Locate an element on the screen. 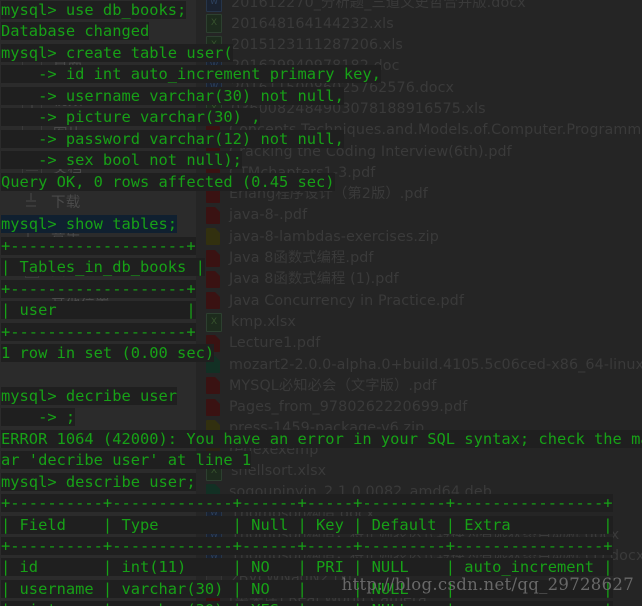  file-row: 20161150086025762576.docx is located at coordinates (421, 87).